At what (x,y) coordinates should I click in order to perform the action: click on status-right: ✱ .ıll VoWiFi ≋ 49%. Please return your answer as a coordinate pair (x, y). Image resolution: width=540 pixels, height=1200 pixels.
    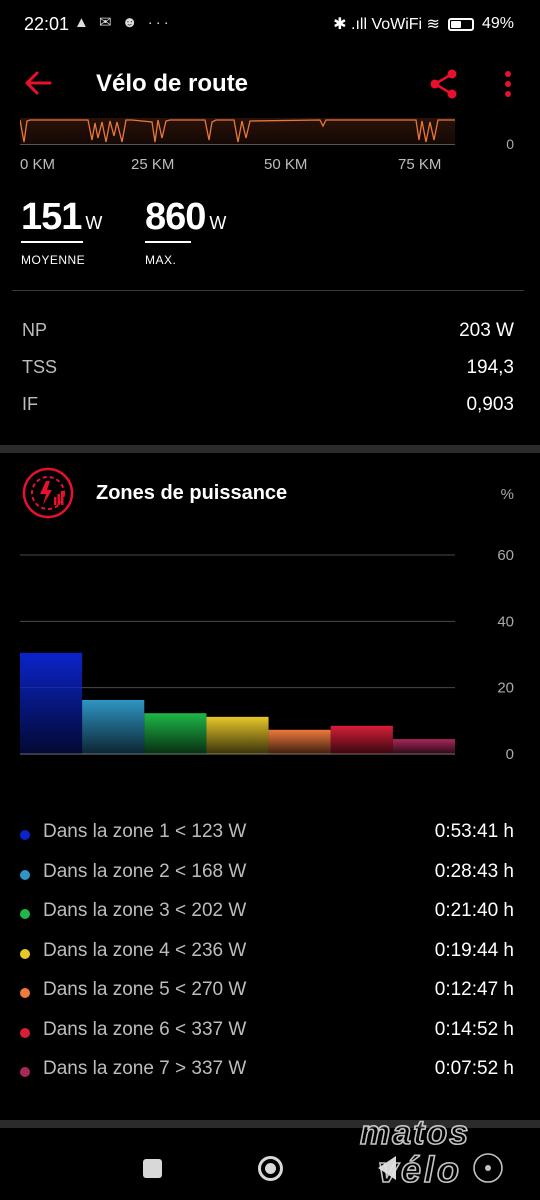
    Looking at the image, I should click on (423, 24).